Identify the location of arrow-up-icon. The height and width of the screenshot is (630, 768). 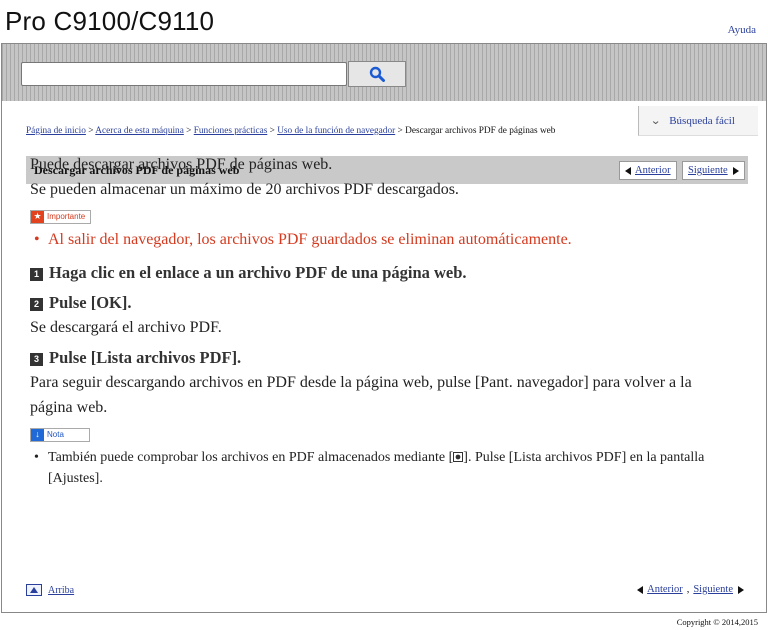
(34, 590).